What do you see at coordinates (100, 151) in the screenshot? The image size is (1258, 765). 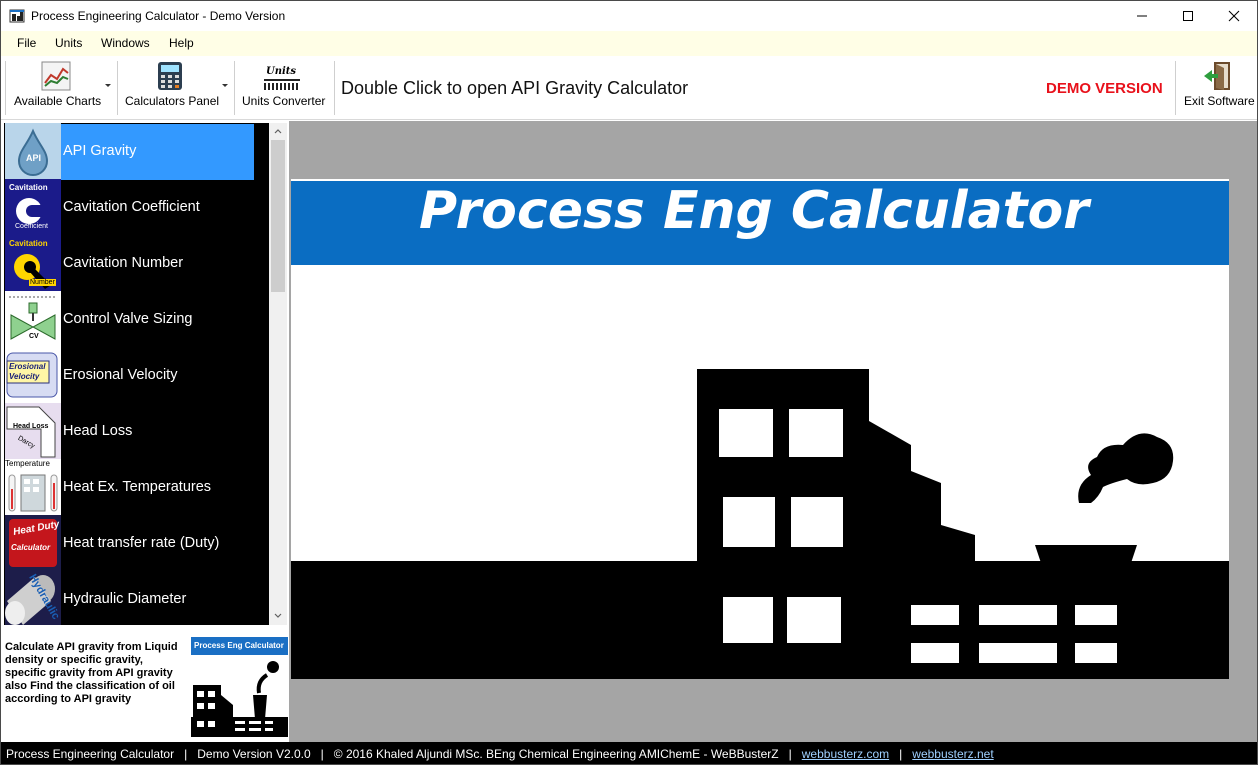 I see `list-item-label: API Gravity` at bounding box center [100, 151].